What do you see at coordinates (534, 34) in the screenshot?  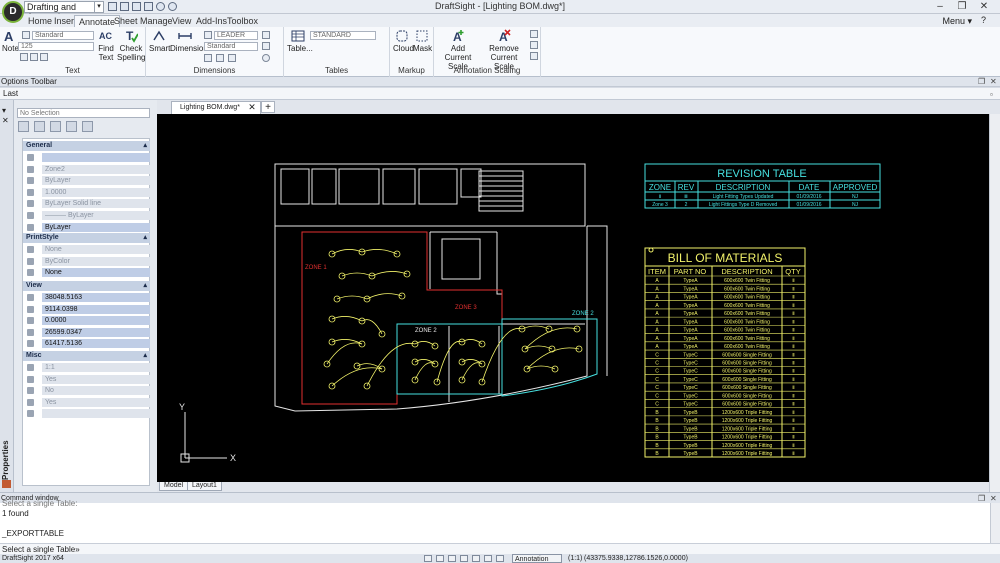 I see `scale-list-icon` at bounding box center [534, 34].